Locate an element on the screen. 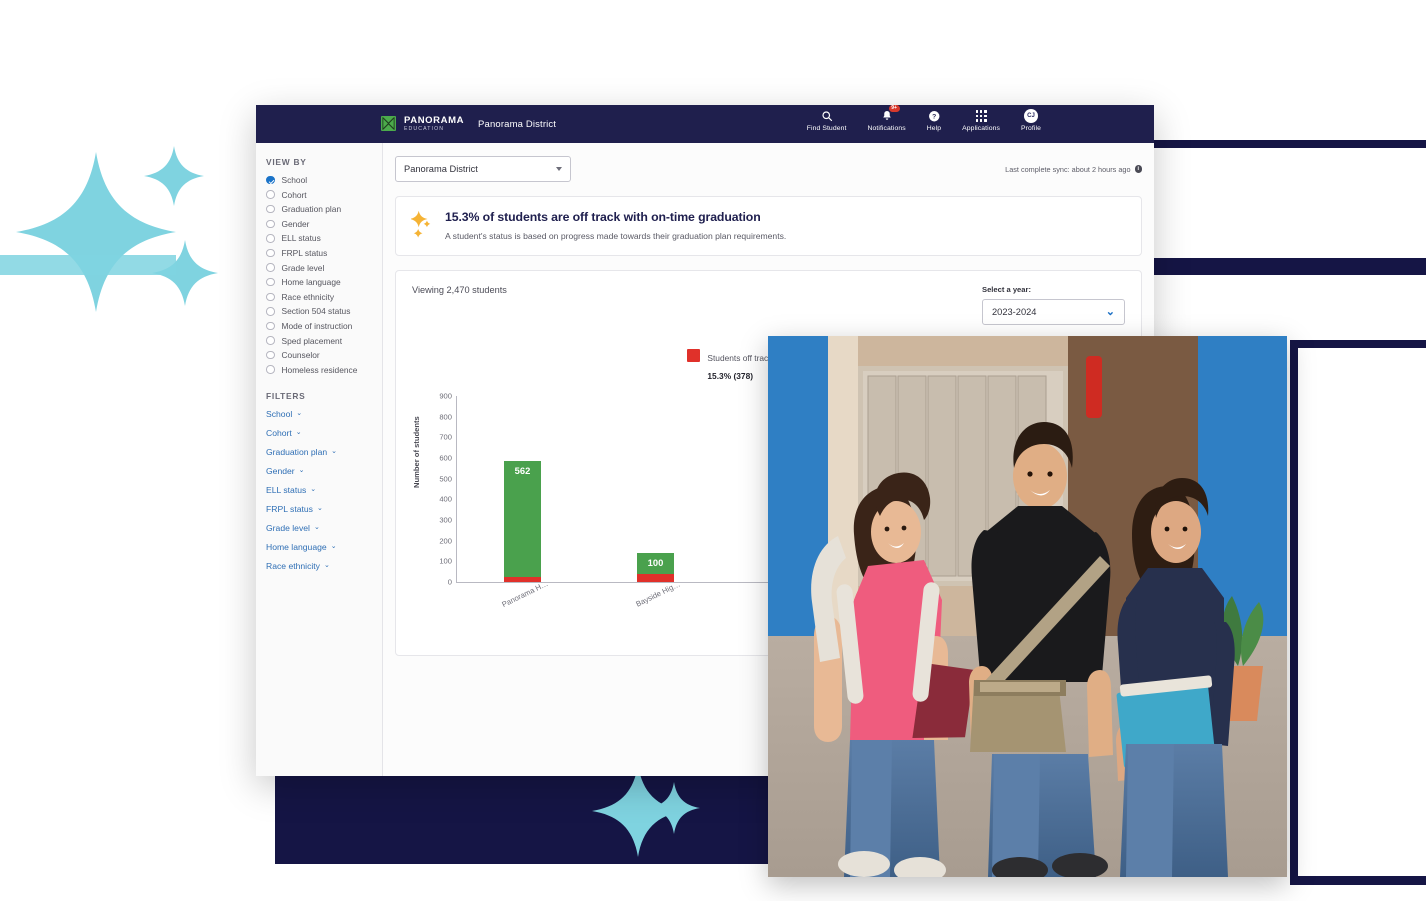 This screenshot has height=901, width=1426. filter-ell-status: ELL status ⌄ is located at coordinates (324, 490).